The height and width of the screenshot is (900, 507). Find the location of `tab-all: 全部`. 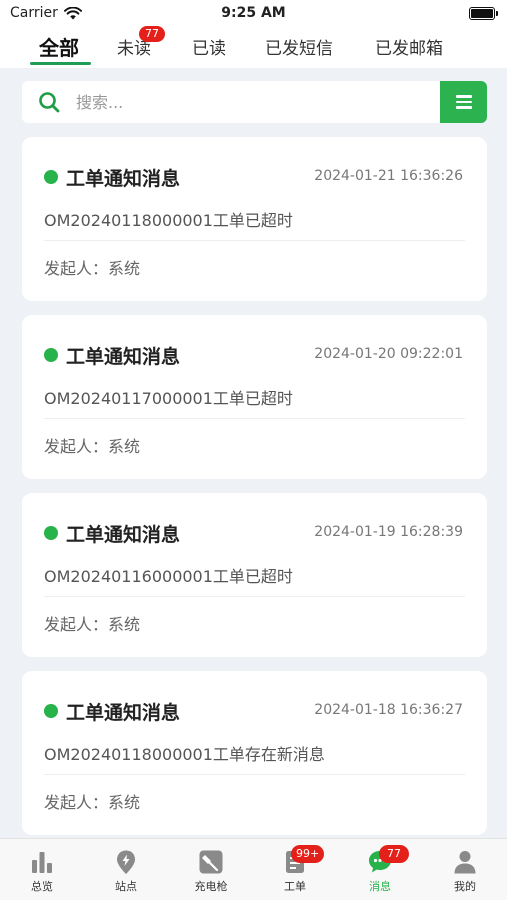

tab-all: 全部 is located at coordinates (59, 46).